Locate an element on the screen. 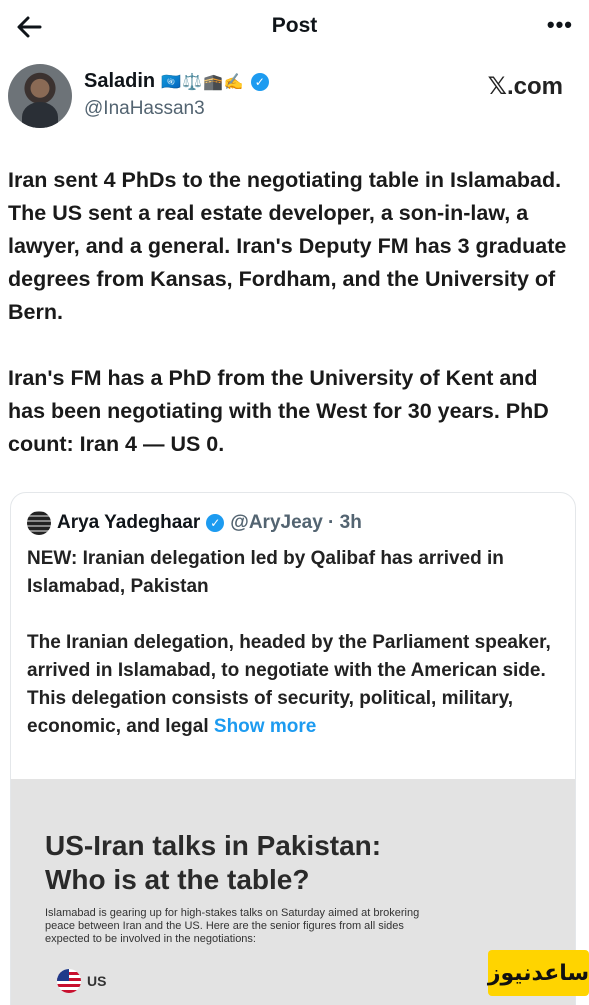 The height and width of the screenshot is (1005, 589). top-bar: Post ••• is located at coordinates (294, 27).